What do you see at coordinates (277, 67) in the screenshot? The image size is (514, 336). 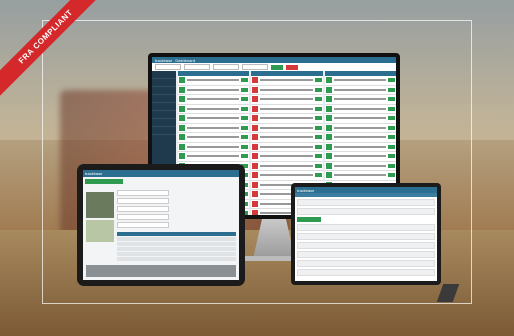 I see `apply-button` at bounding box center [277, 67].